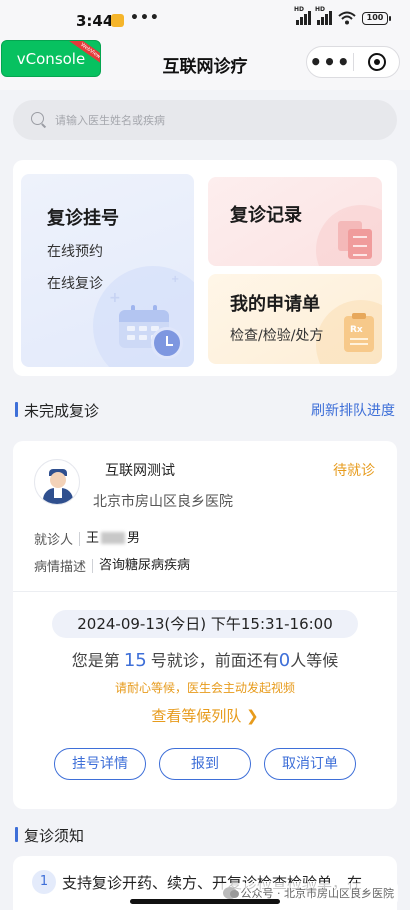 The image size is (410, 910). I want to click on followup-line-1: 在线预约, so click(75, 252).